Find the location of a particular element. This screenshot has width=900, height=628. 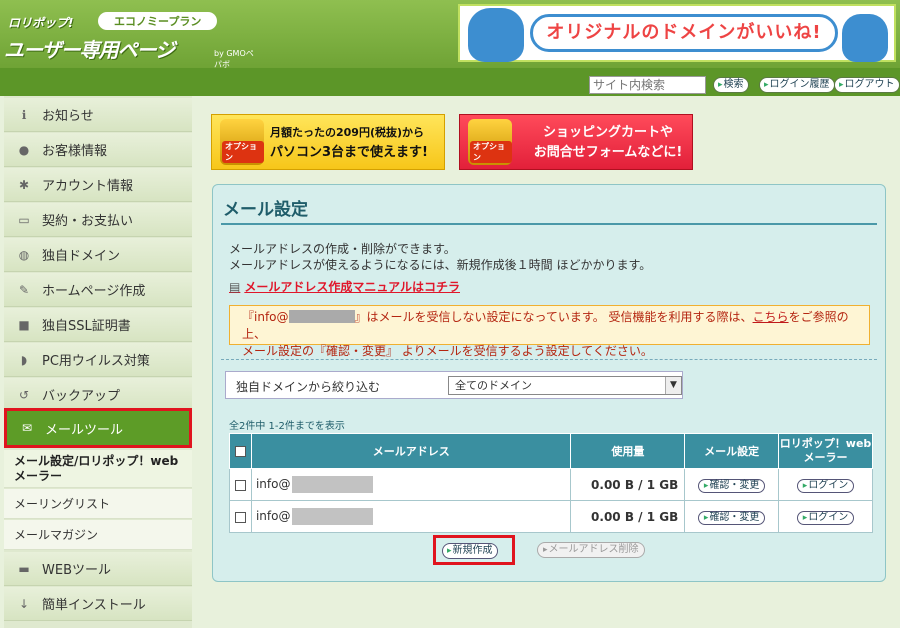

new-create-highlight: 新規作成 is located at coordinates (474, 550).